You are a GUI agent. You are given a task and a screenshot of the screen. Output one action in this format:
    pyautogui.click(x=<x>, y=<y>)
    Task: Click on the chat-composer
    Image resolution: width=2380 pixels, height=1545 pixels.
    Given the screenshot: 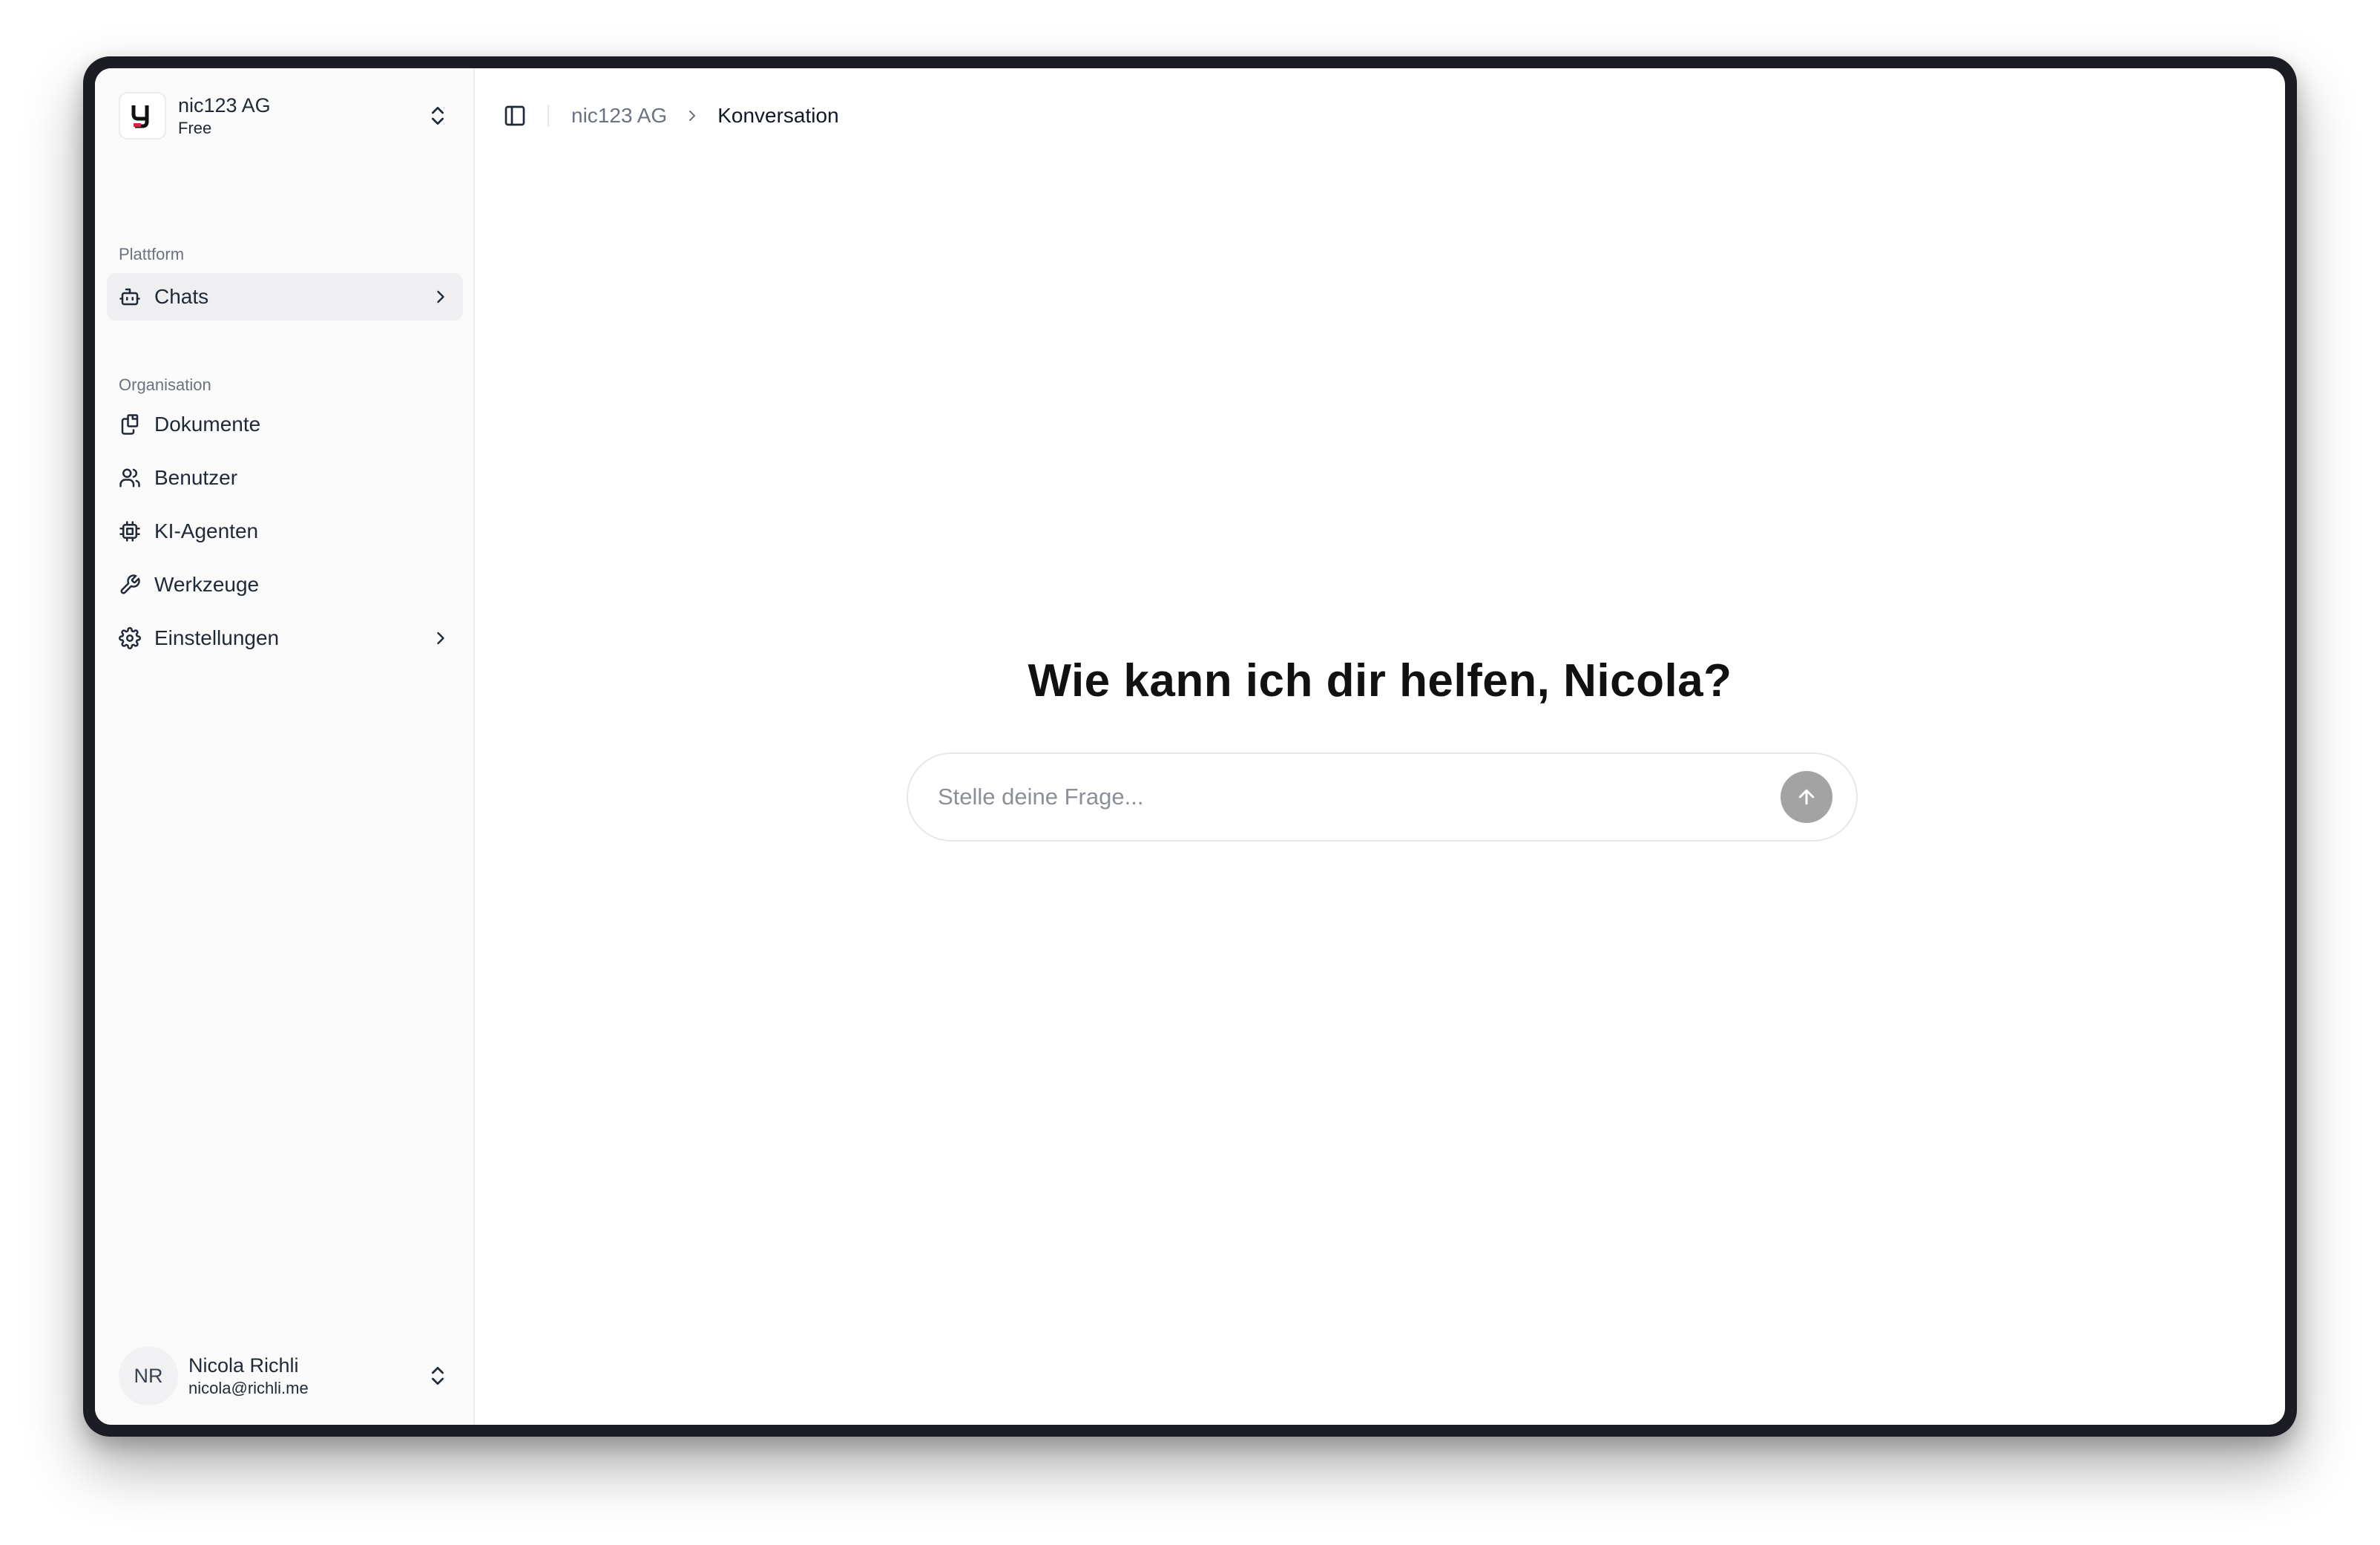 What is the action you would take?
    pyautogui.click(x=1382, y=797)
    